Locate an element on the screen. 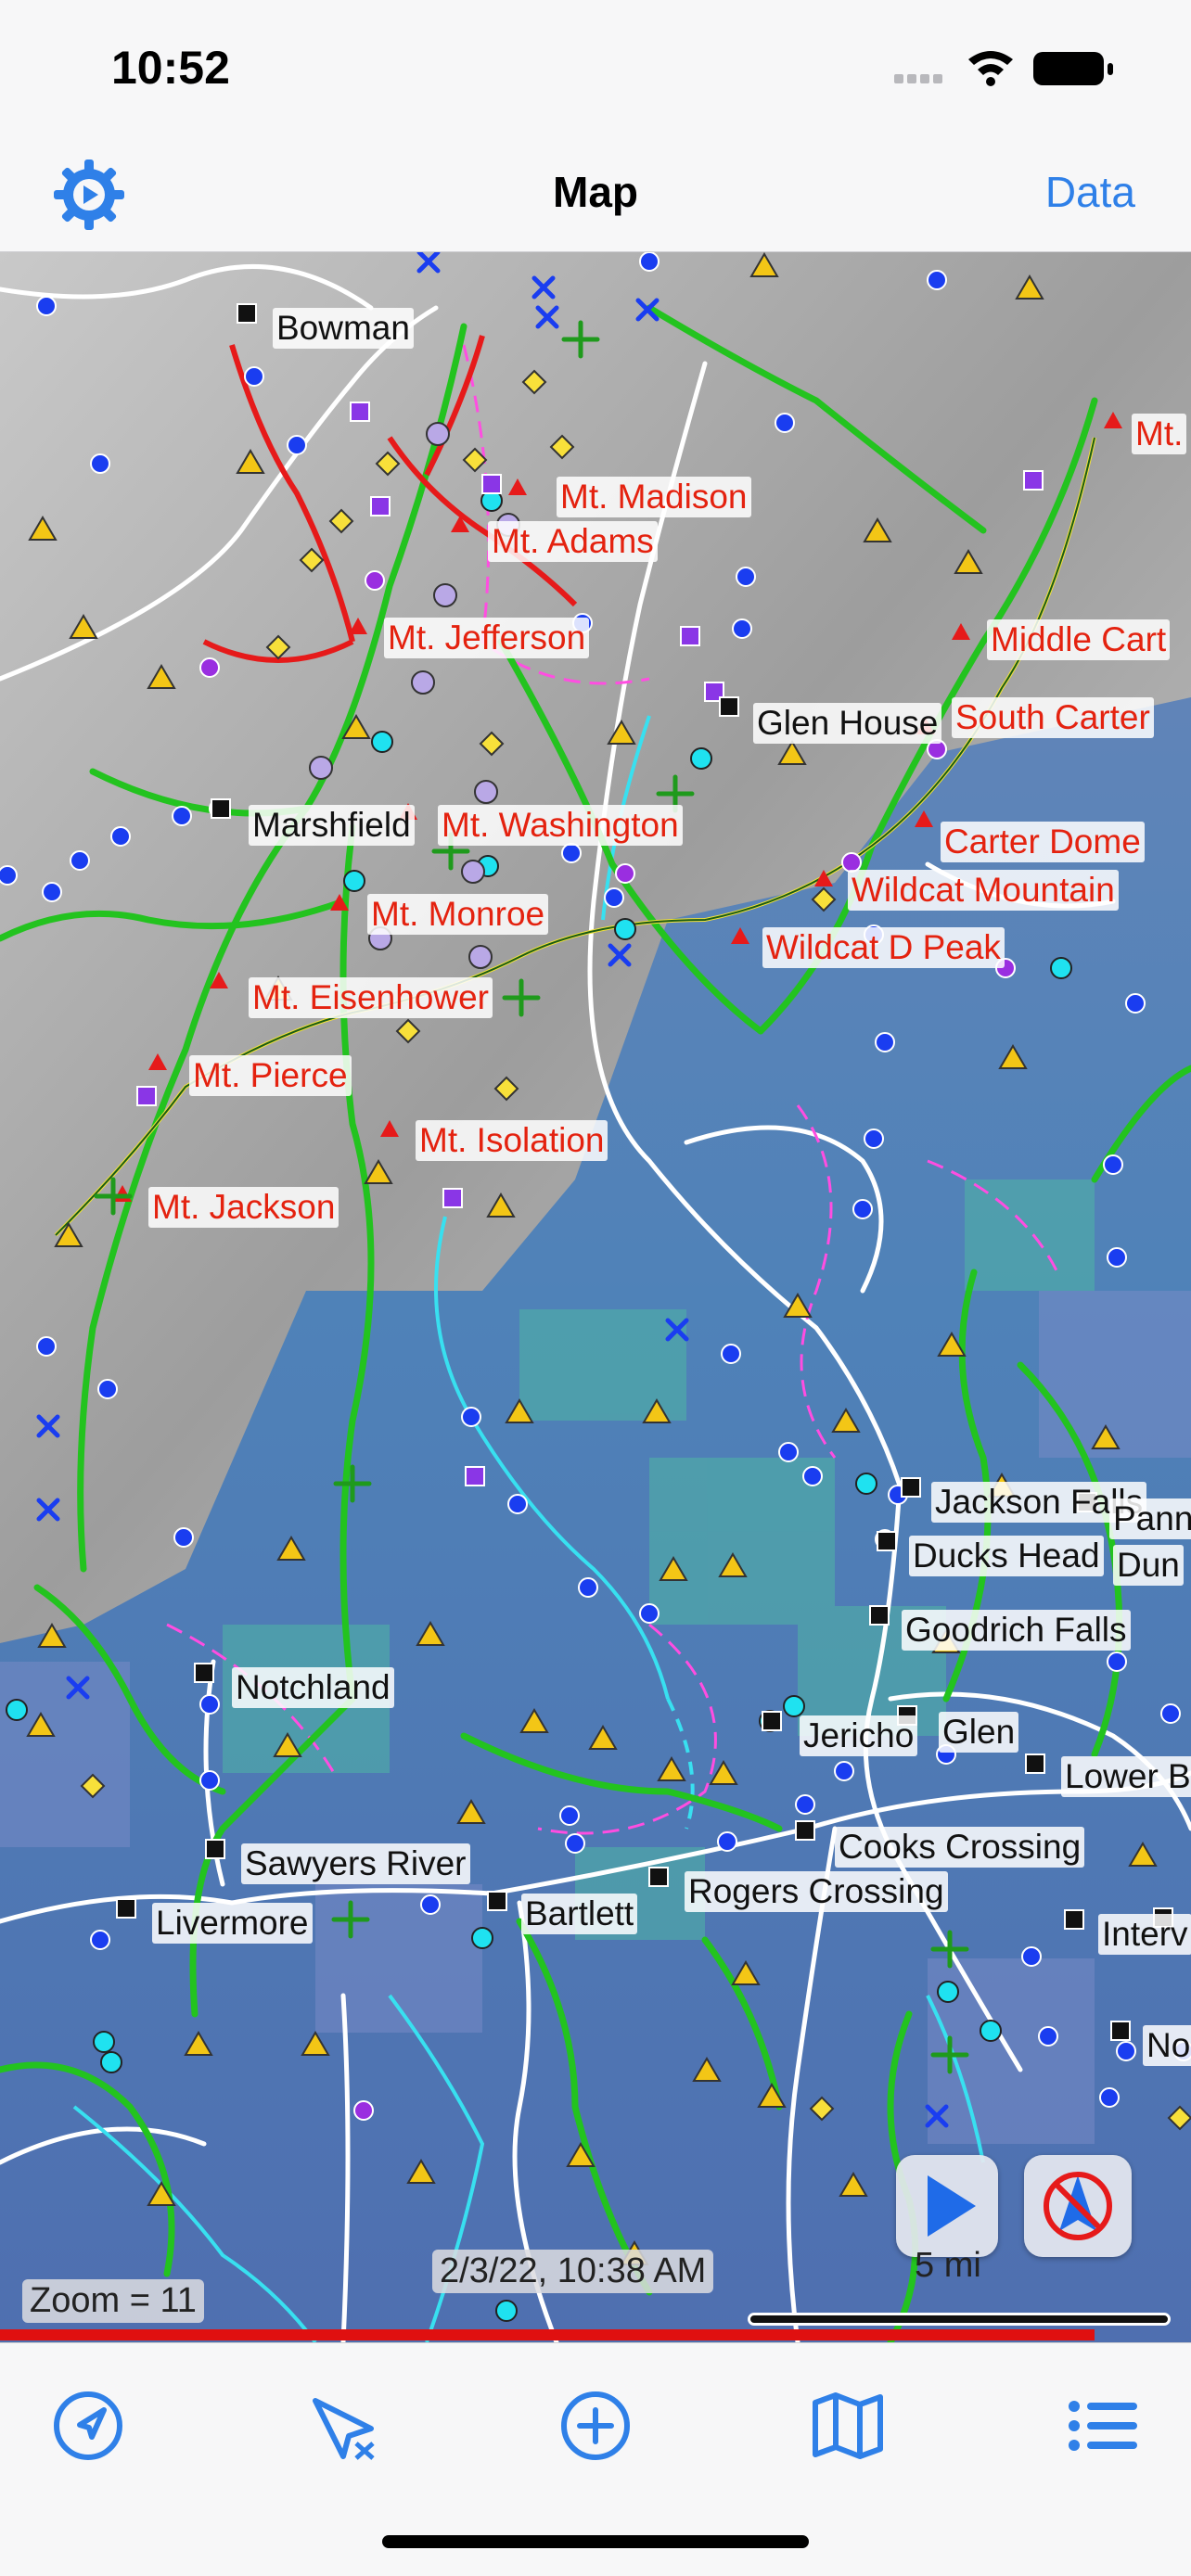 Image resolution: width=1191 pixels, height=2576 pixels. map-icon is located at coordinates (848, 2426).